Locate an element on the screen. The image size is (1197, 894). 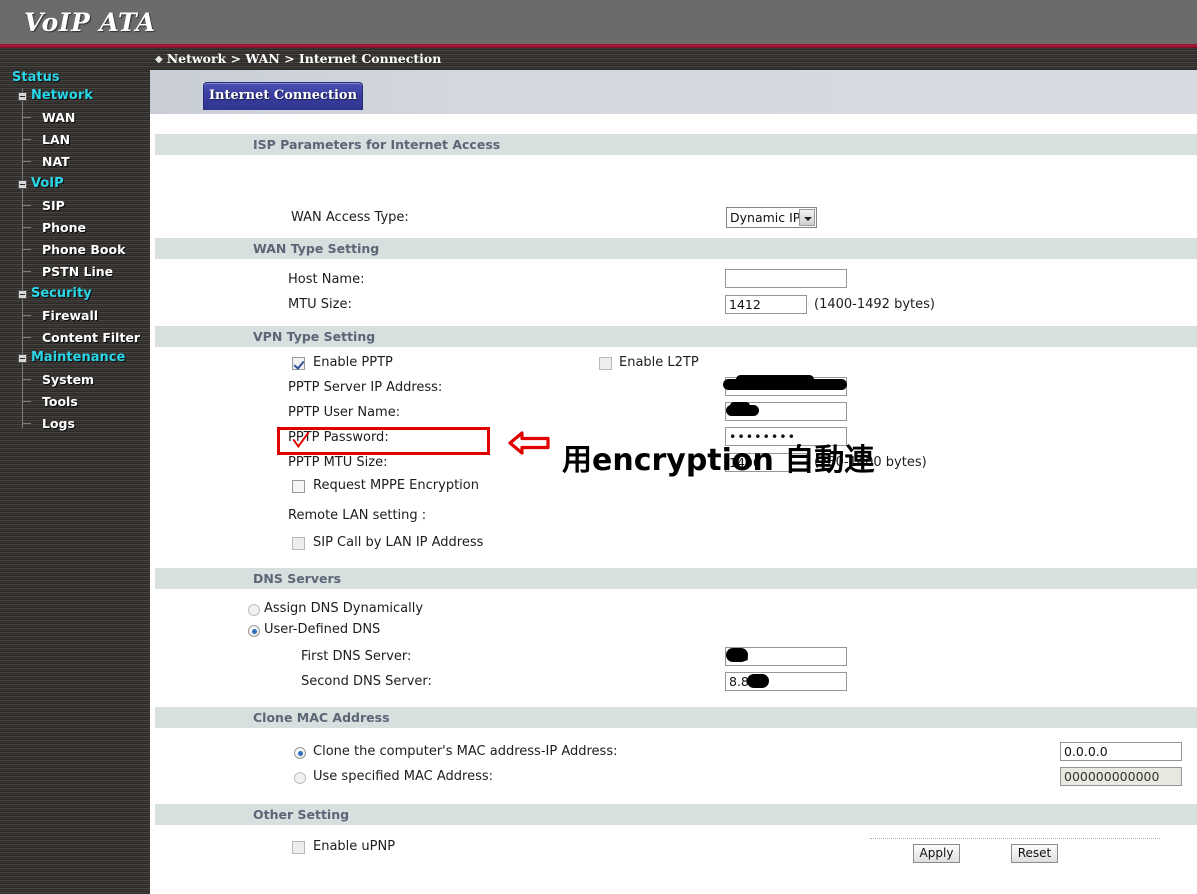
label-enable-upnp: Enable uPNP is located at coordinates (354, 846).